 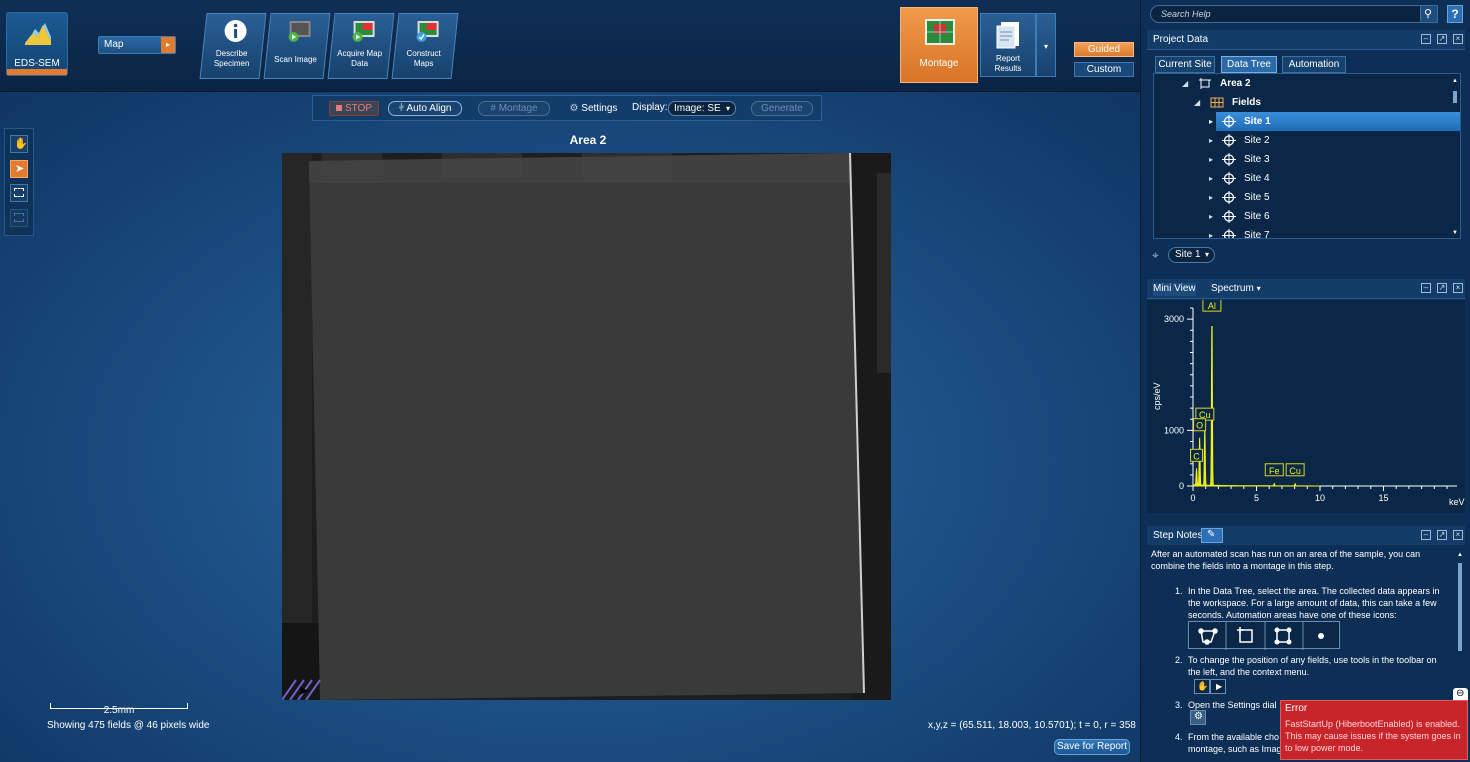 I want to click on peak-label-fe: Fe, so click(x=1274, y=470).